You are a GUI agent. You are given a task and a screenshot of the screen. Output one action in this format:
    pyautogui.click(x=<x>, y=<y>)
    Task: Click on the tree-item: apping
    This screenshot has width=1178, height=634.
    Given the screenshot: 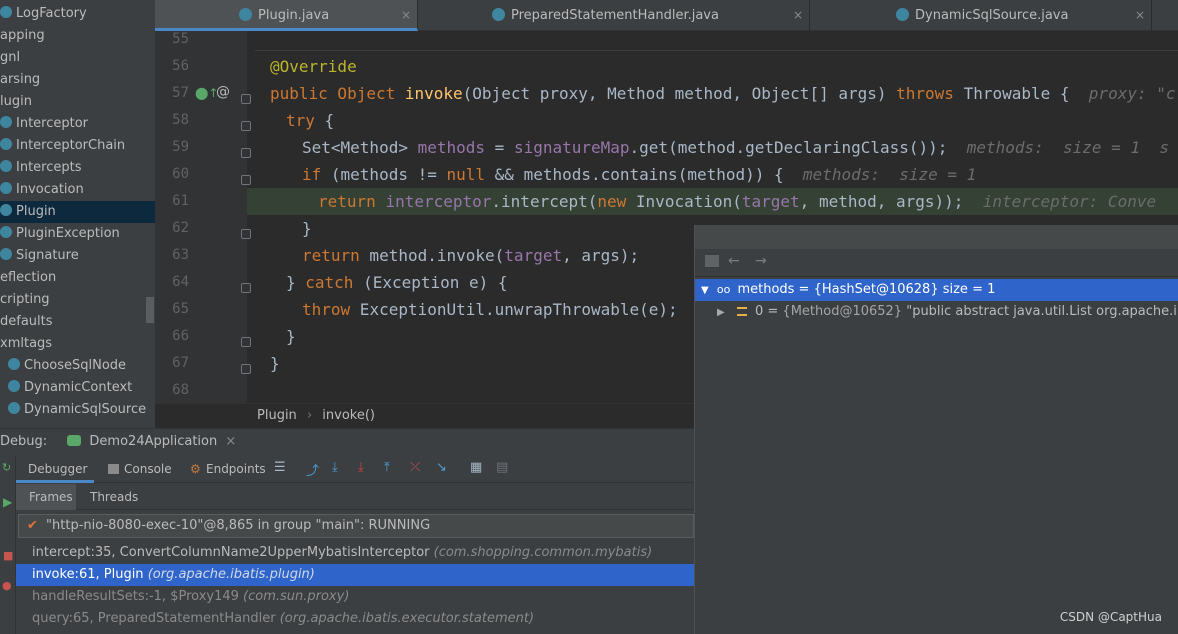 What is the action you would take?
    pyautogui.click(x=77, y=36)
    